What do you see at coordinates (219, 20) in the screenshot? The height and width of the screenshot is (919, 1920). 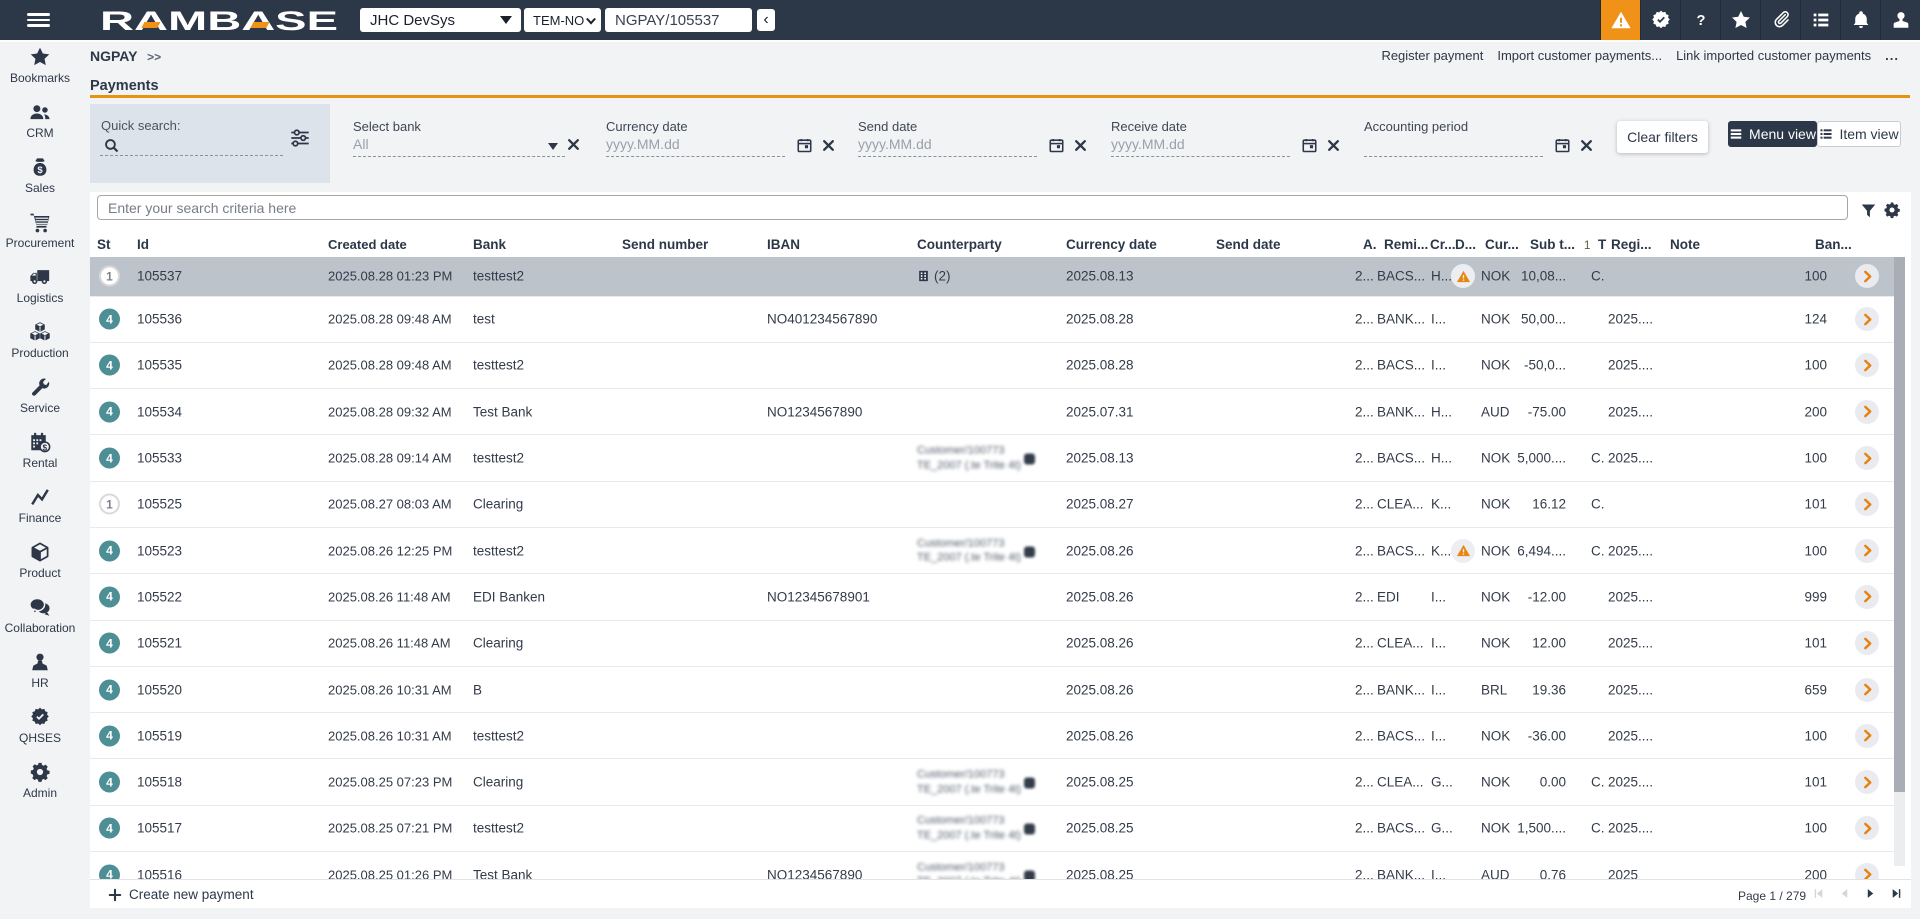 I see `svg-text: RAMBASE` at bounding box center [219, 20].